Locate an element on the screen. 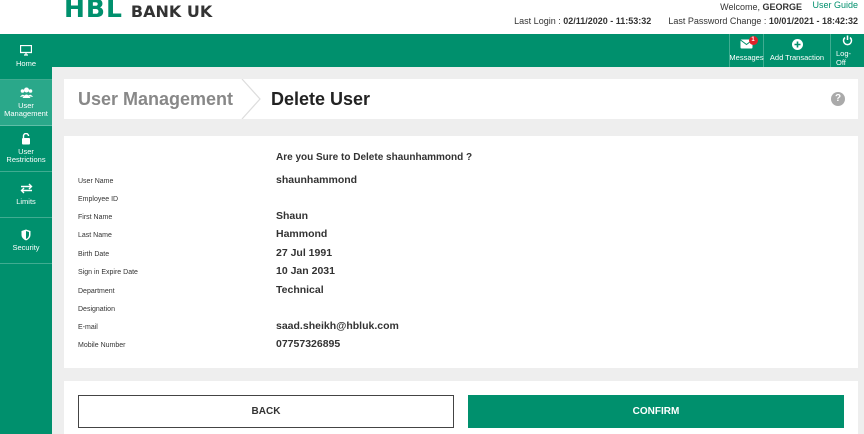 Image resolution: width=864 pixels, height=434 pixels. username: GEORGE is located at coordinates (782, 7).